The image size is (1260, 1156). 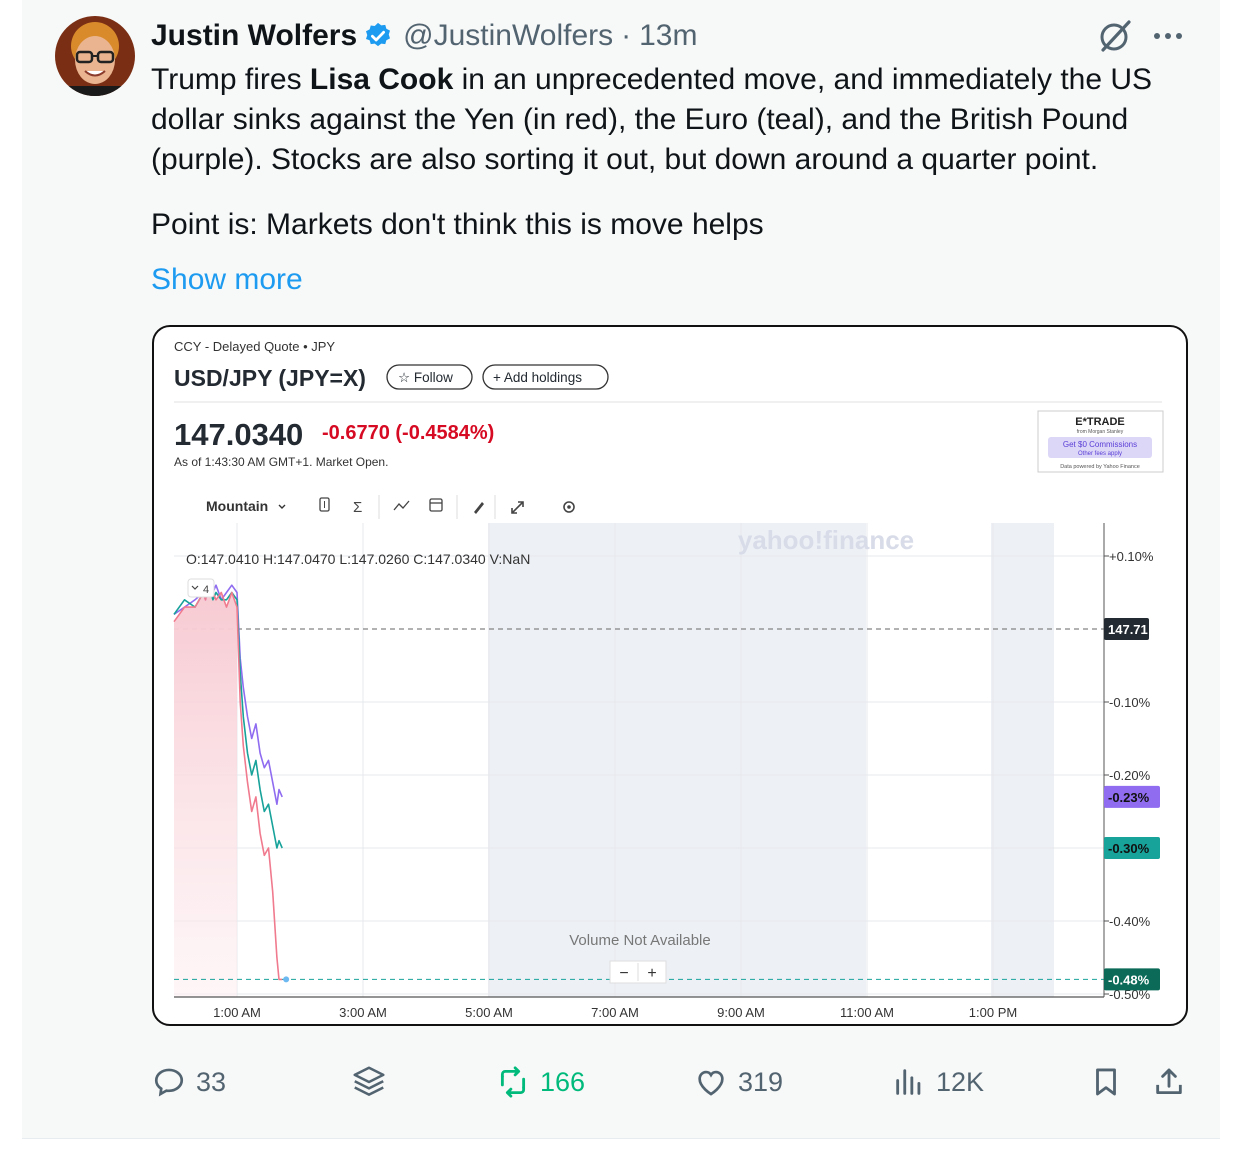 What do you see at coordinates (189, 1082) in the screenshot?
I see `reply-button: 33` at bounding box center [189, 1082].